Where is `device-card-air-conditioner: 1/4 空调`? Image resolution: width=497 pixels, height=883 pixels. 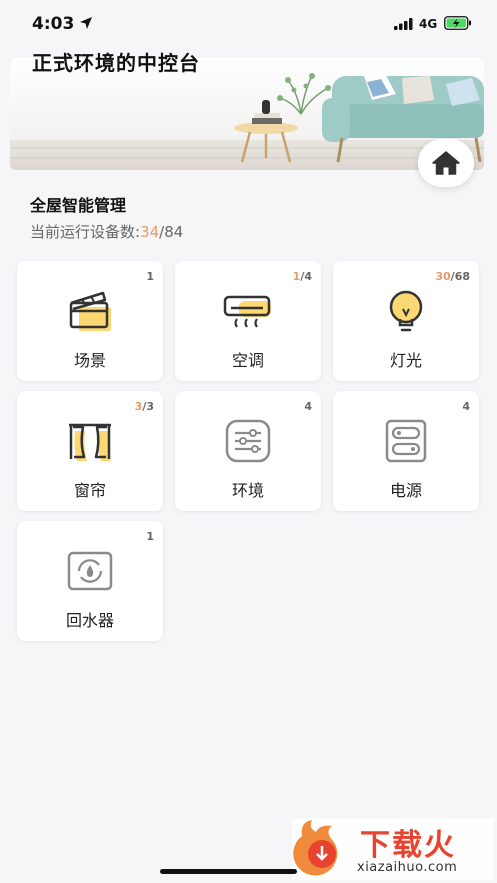 device-card-air-conditioner: 1/4 空调 is located at coordinates (248, 321).